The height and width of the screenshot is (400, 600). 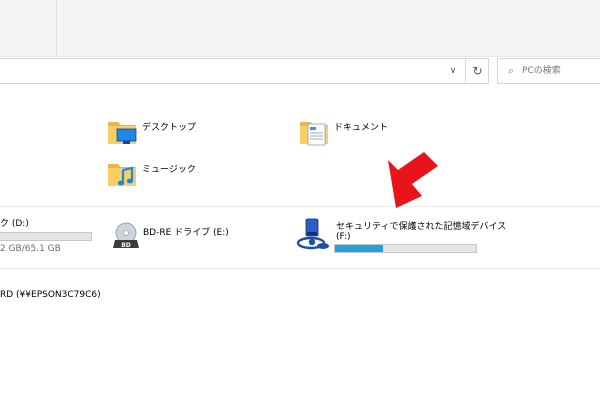 What do you see at coordinates (413, 180) in the screenshot?
I see `red-arrow-annotation` at bounding box center [413, 180].